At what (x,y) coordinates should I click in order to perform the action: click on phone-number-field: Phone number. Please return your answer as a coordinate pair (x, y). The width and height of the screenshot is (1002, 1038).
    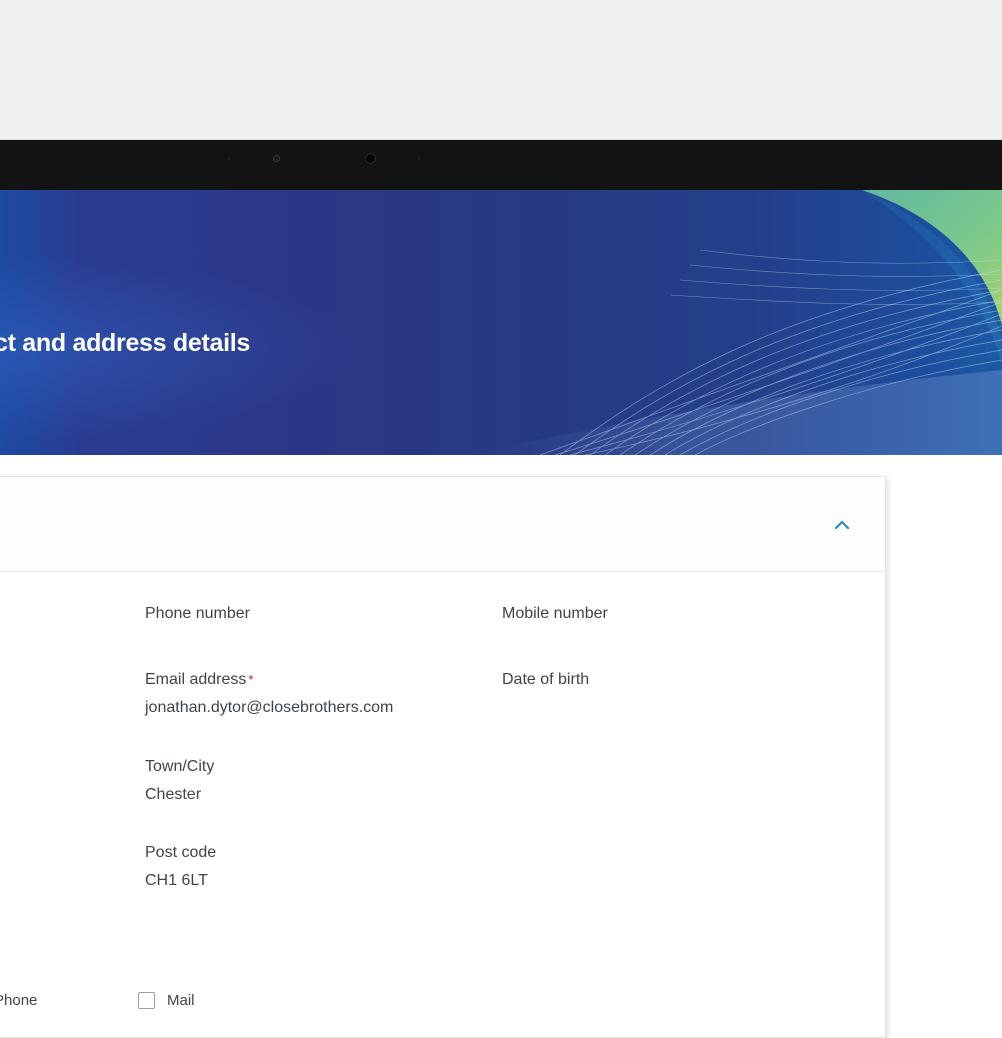
    Looking at the image, I should click on (197, 614).